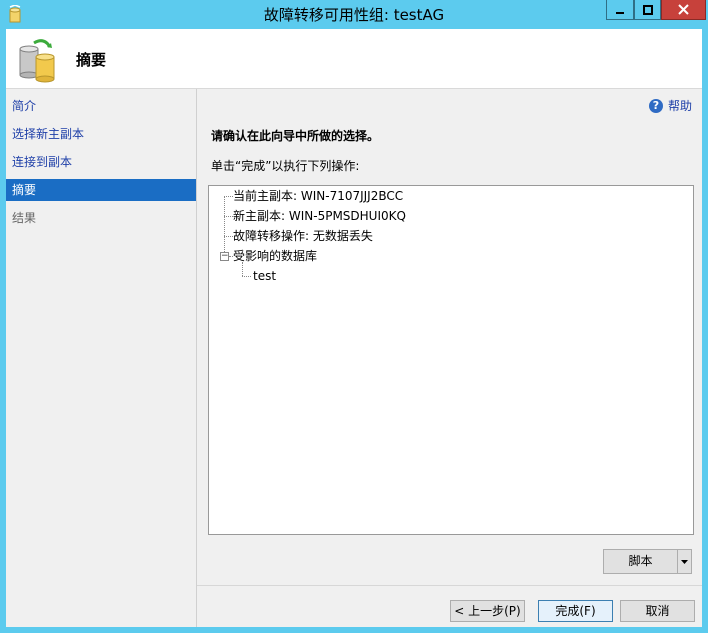  Describe the element at coordinates (575, 611) in the screenshot. I see `finish-button: 完成(F)` at that location.